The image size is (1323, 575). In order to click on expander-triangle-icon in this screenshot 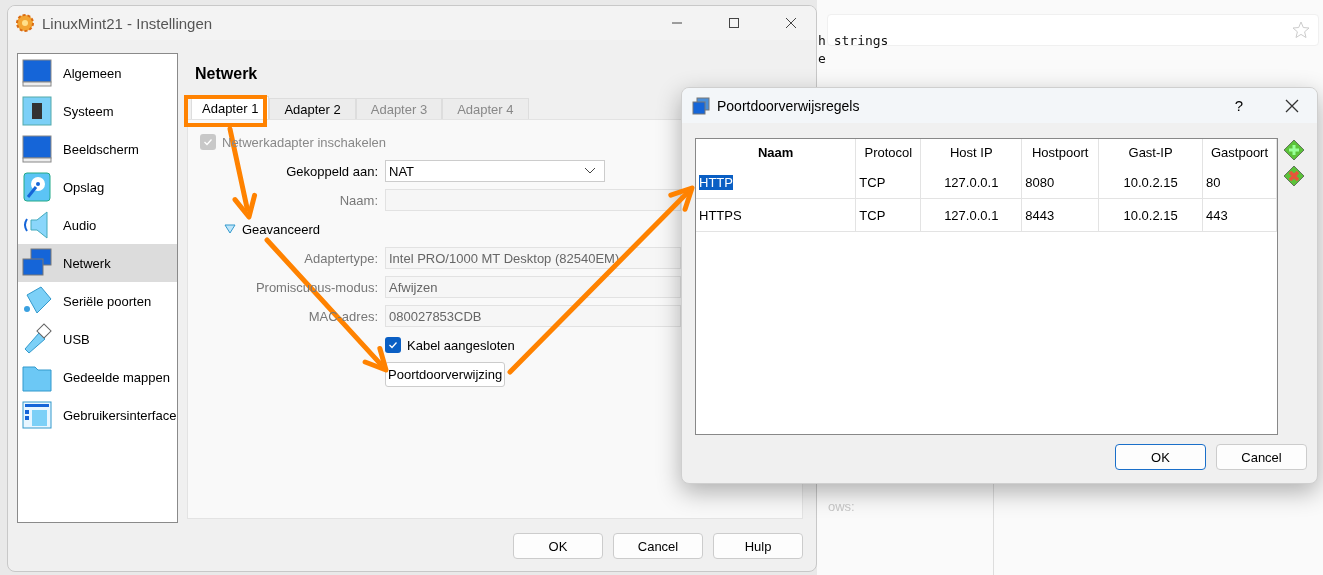, I will do `click(230, 229)`.